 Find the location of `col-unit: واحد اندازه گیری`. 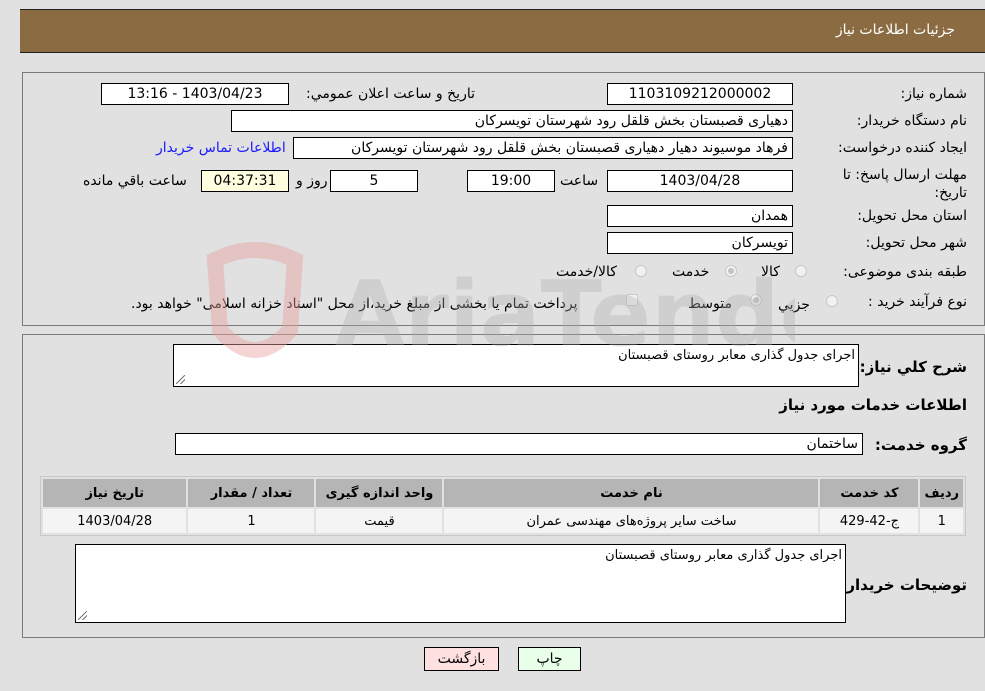

col-unit: واحد اندازه گیری is located at coordinates (379, 493).